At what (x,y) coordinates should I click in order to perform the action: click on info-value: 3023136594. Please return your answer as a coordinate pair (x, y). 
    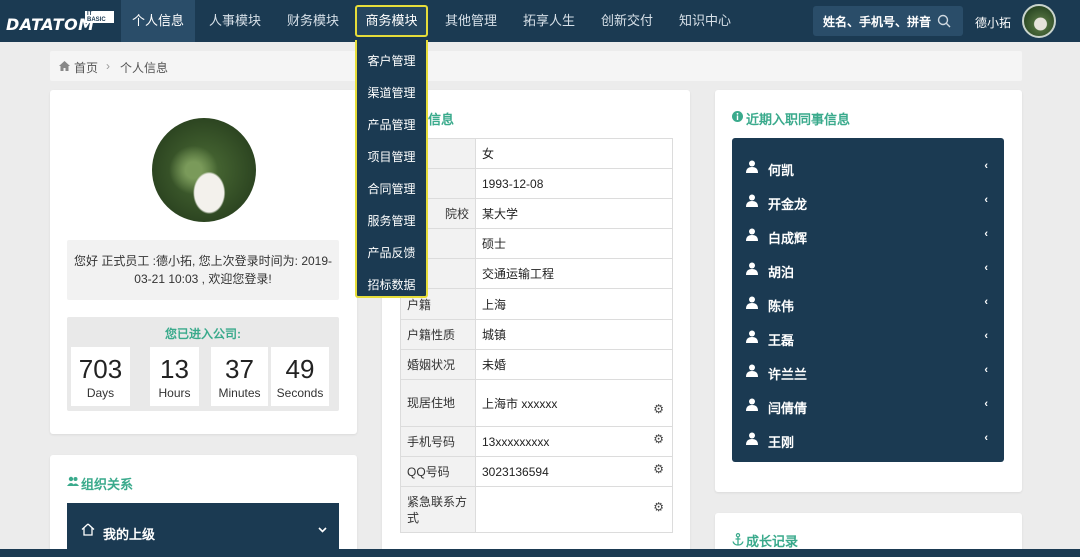
    Looking at the image, I should click on (515, 471).